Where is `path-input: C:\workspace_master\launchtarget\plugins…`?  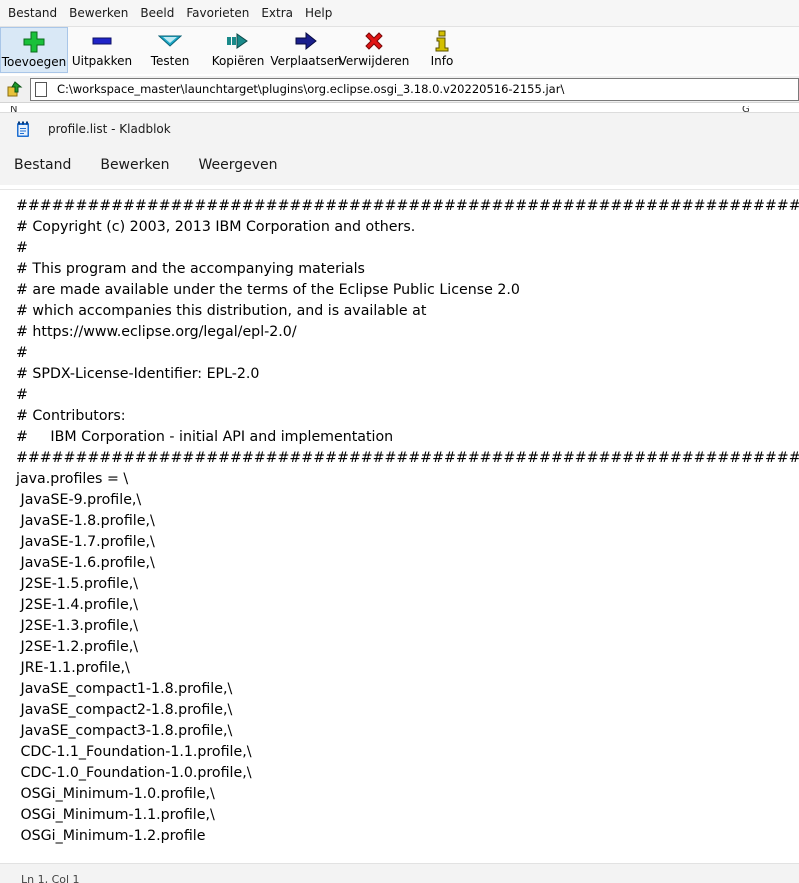
path-input: C:\workspace_master\launchtarget\plugins… is located at coordinates (414, 89).